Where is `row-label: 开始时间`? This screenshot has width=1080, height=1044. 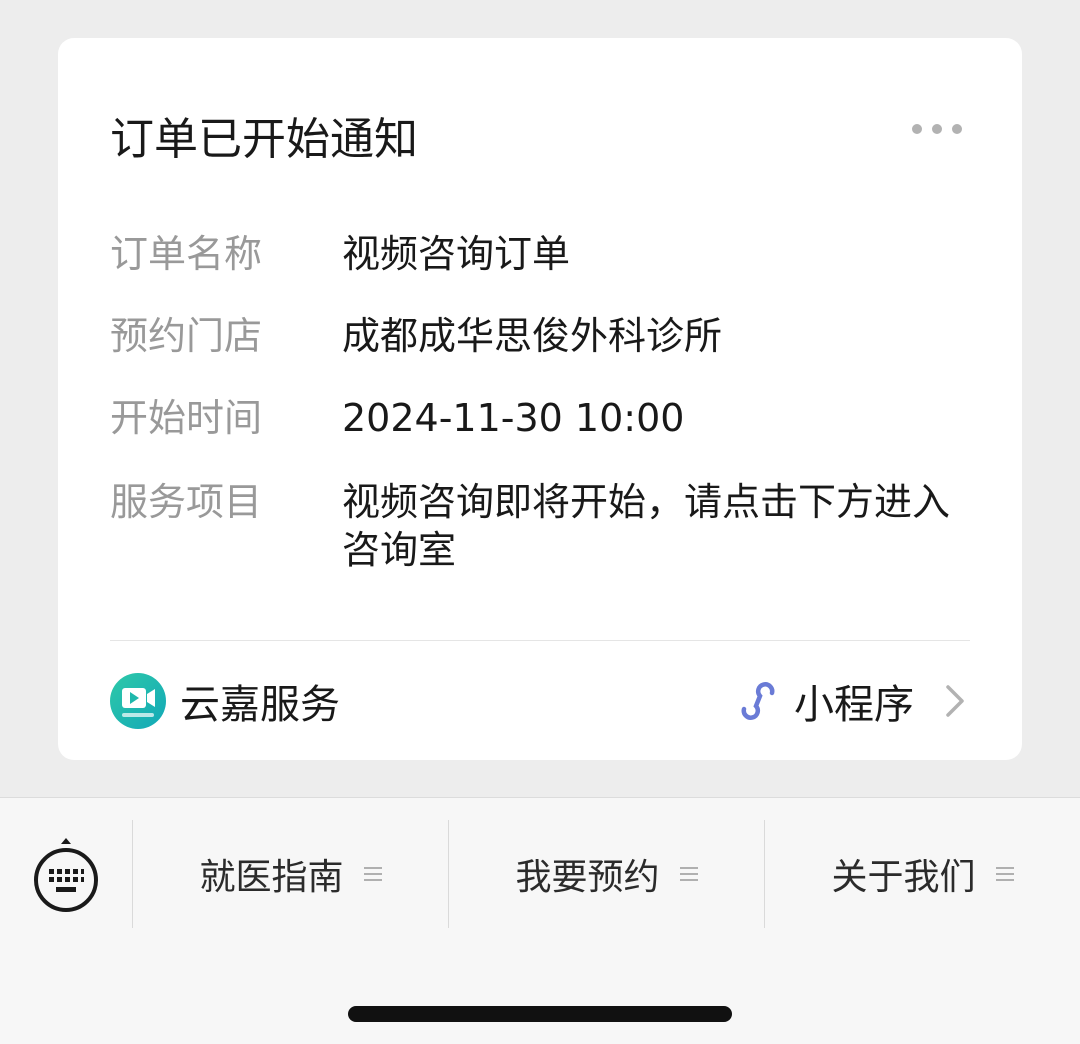 row-label: 开始时间 is located at coordinates (186, 418).